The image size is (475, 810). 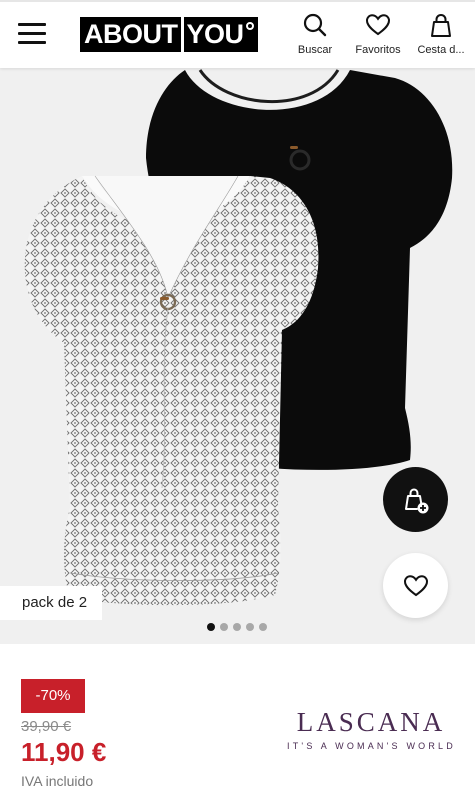 I want to click on brand-logo: LASCANA IT'S A WOMAN'S WORLD, so click(x=371, y=729).